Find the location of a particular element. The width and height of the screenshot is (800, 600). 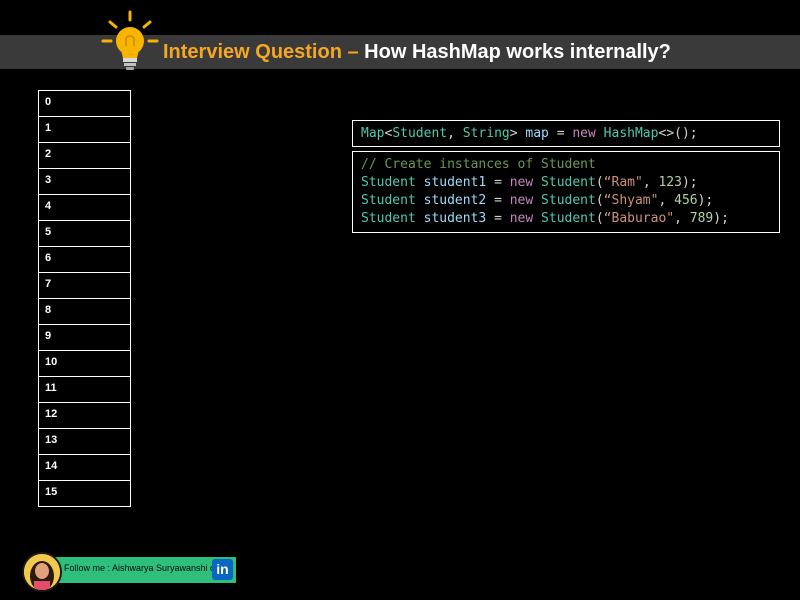

code-token: > is located at coordinates (517, 133).